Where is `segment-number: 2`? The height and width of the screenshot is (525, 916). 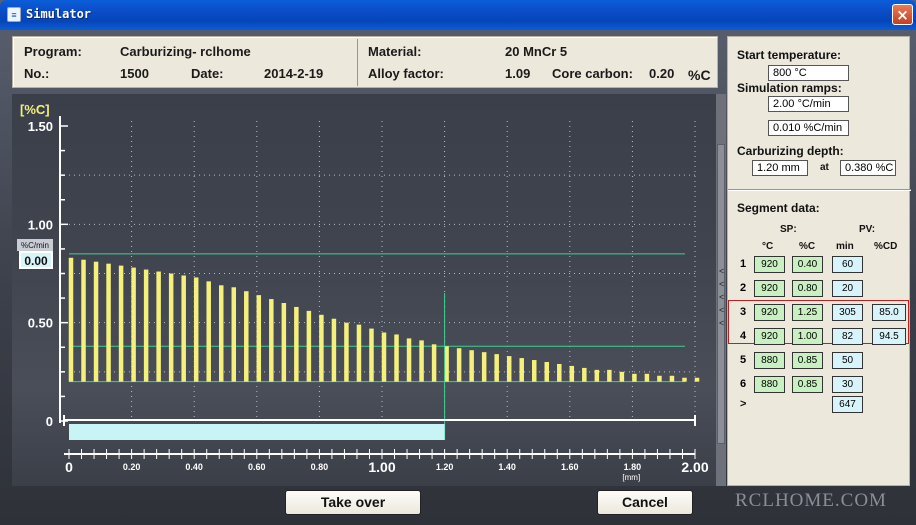 segment-number: 2 is located at coordinates (743, 288).